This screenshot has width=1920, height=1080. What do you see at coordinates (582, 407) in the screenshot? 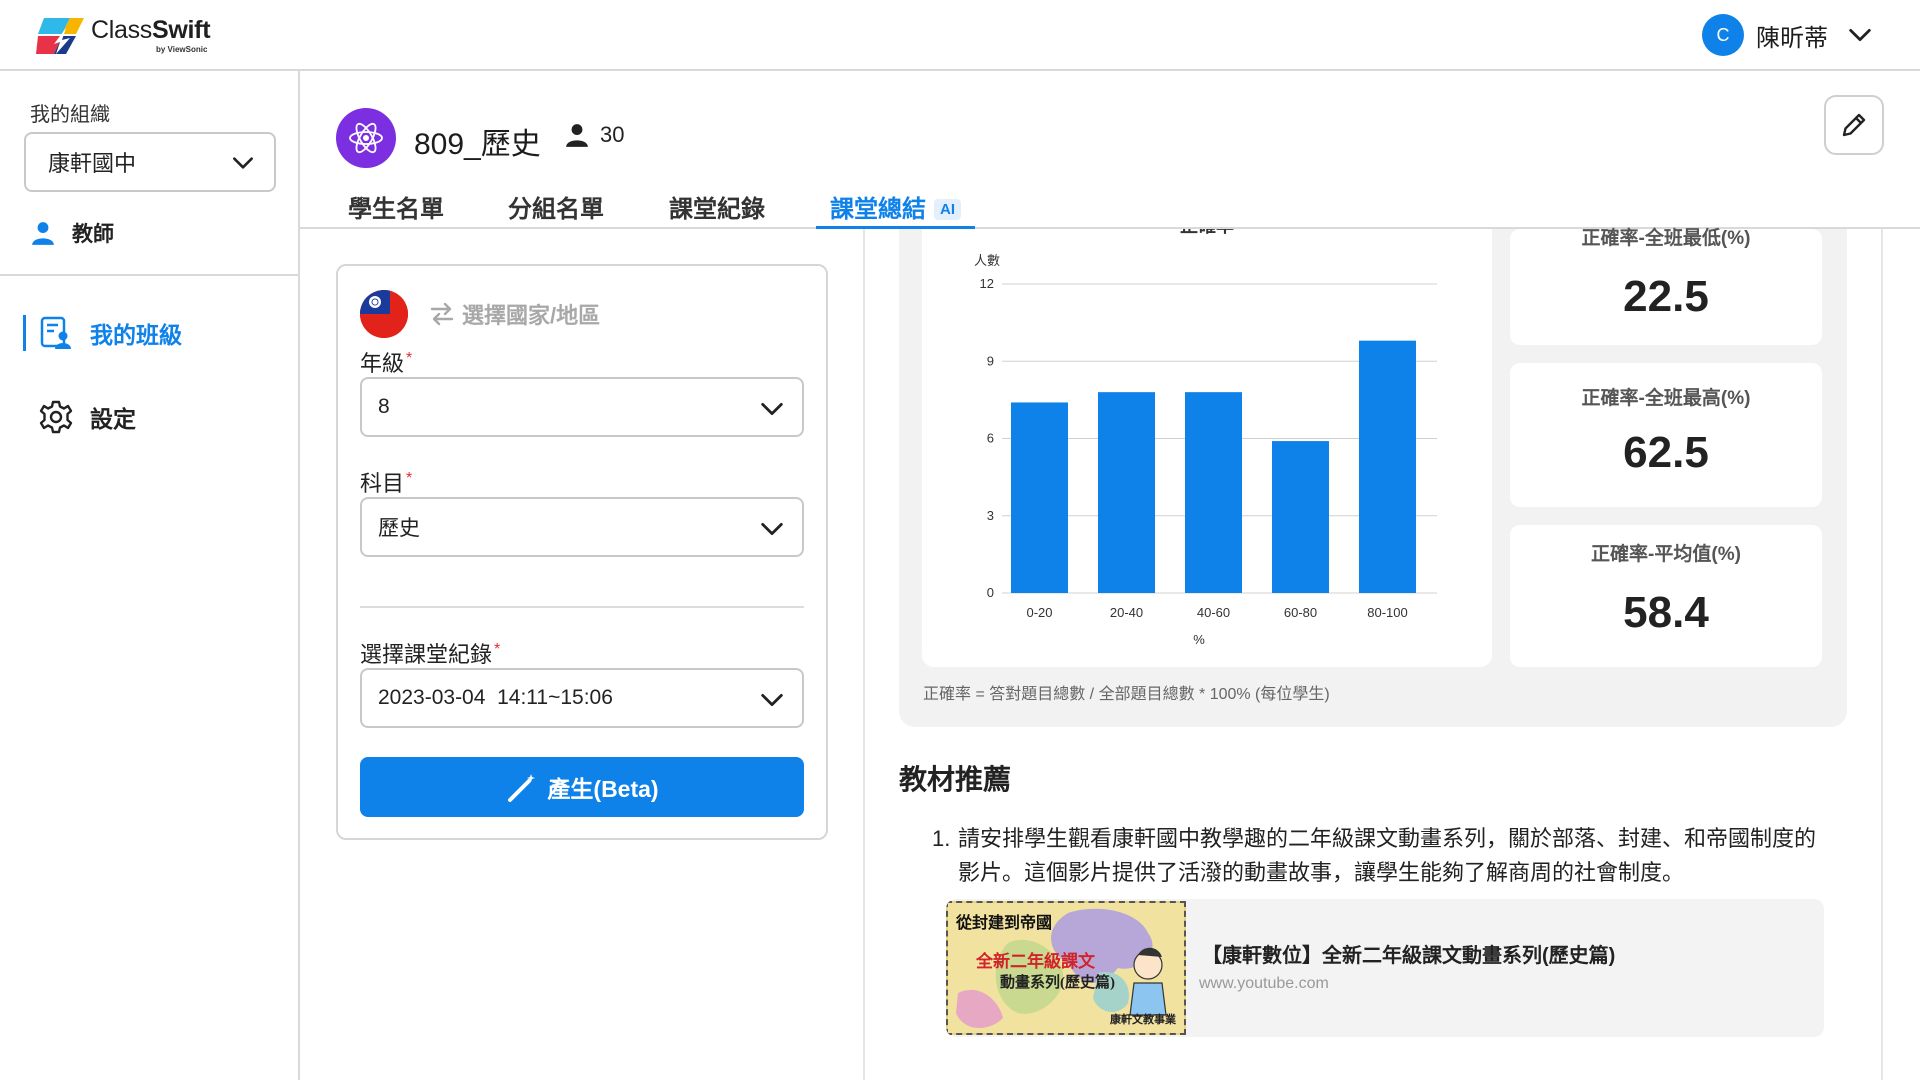
I see `grade-select: 8` at bounding box center [582, 407].